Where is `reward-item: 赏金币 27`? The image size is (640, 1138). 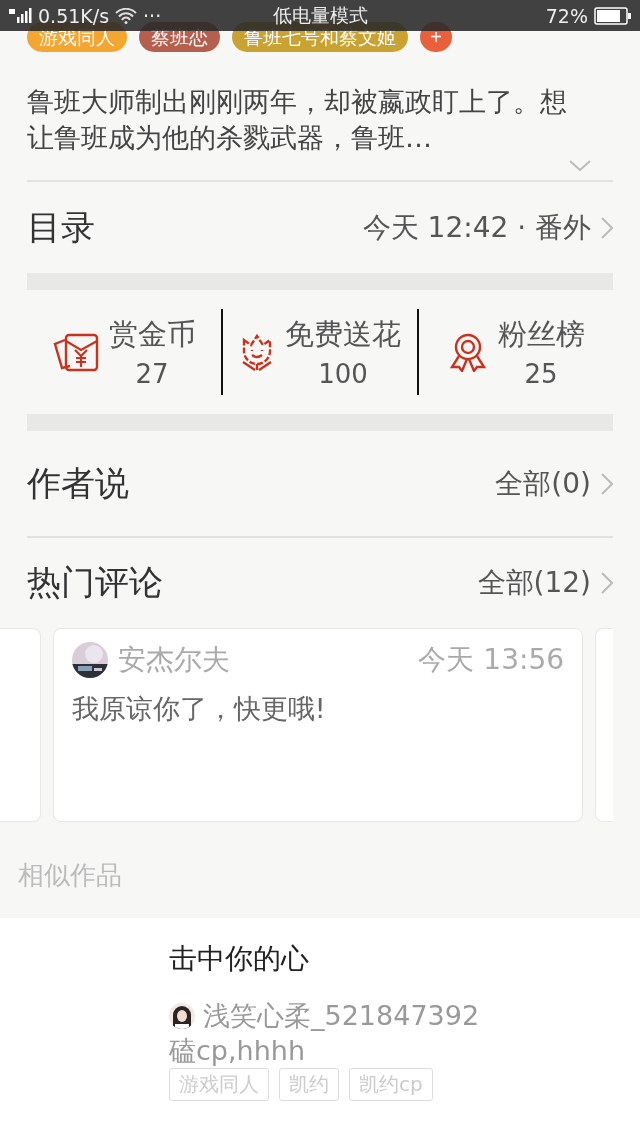
reward-item: 赏金币 27 is located at coordinates (124, 352).